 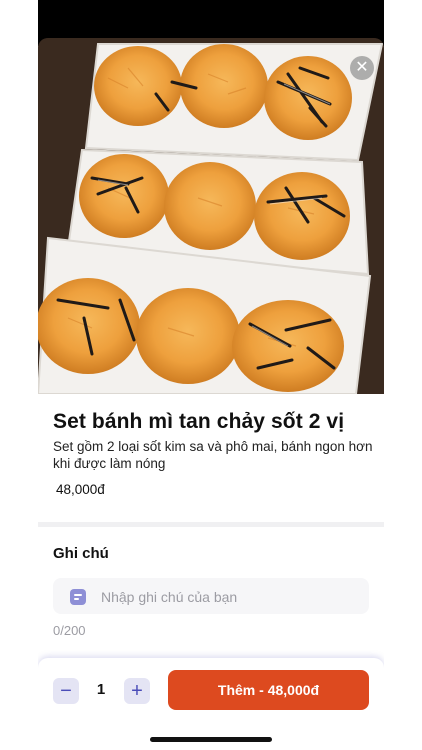 What do you see at coordinates (211, 524) in the screenshot?
I see `section-divider` at bounding box center [211, 524].